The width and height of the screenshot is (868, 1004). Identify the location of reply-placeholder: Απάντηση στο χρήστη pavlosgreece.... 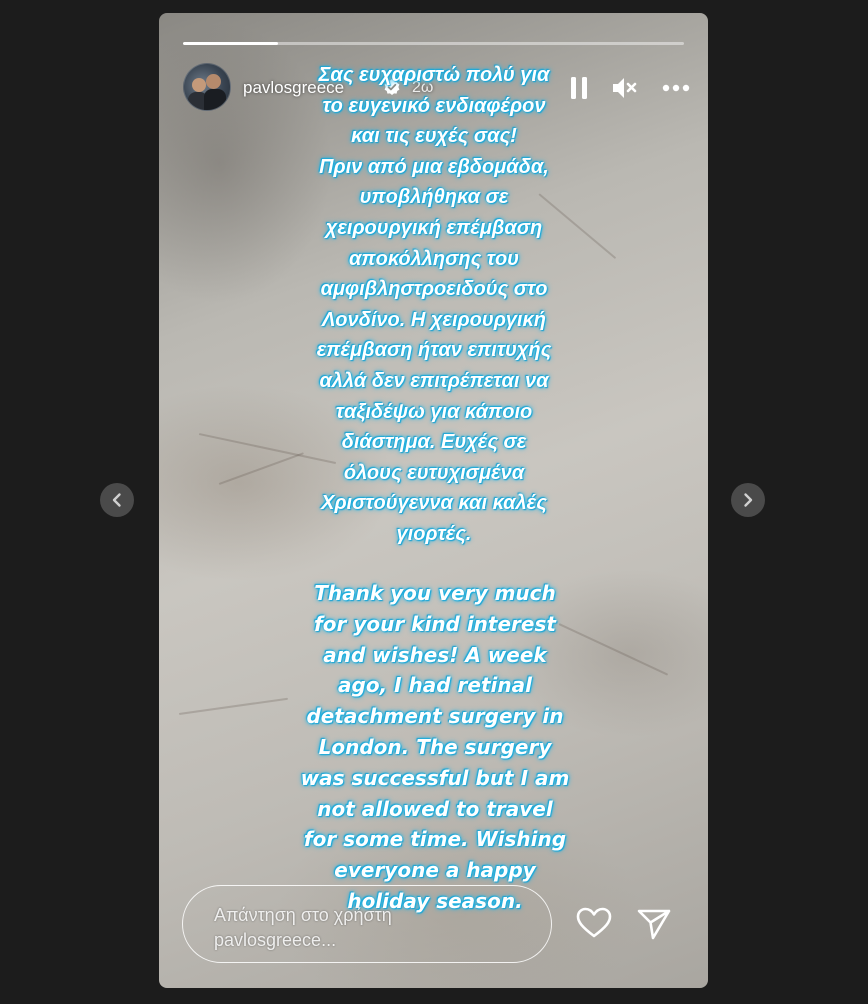
(303, 927).